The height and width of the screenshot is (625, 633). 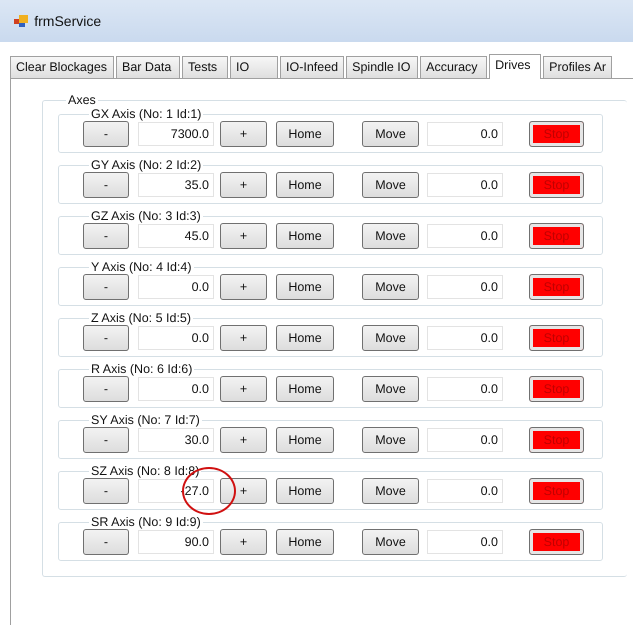 What do you see at coordinates (141, 318) in the screenshot?
I see `axis-title: Z Axis (No: 5 Id:5)` at bounding box center [141, 318].